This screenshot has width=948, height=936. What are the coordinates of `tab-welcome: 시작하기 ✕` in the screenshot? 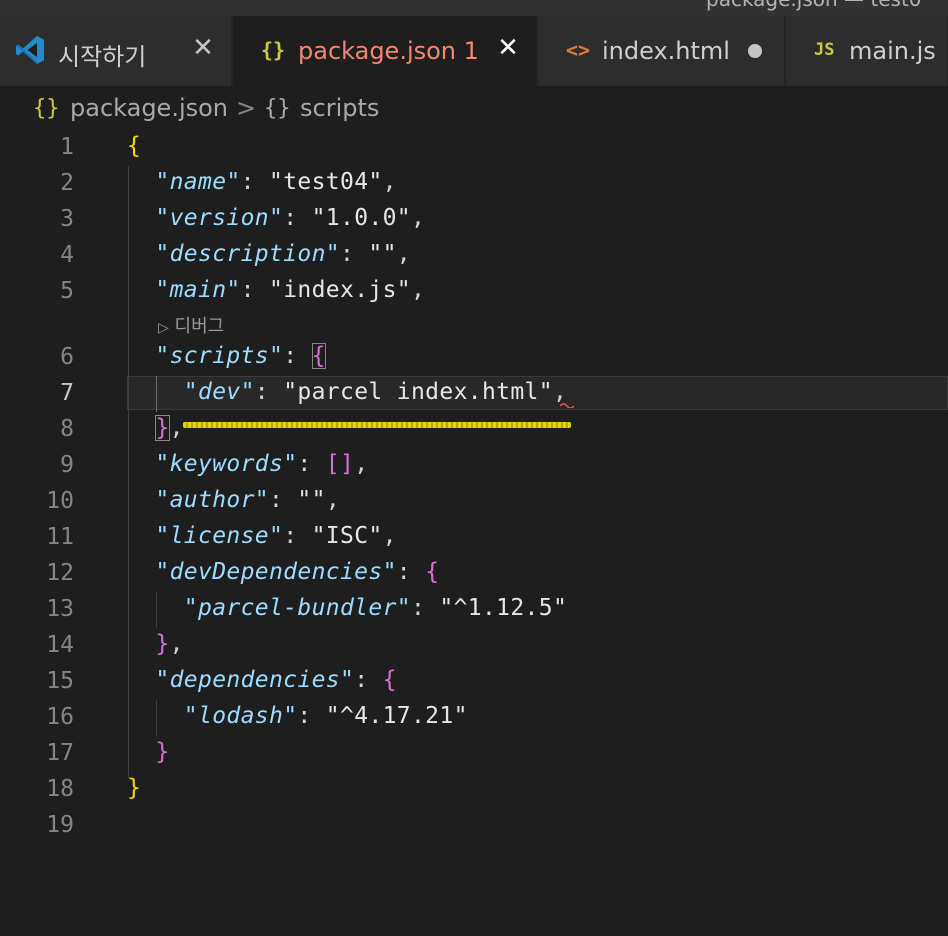 It's located at (116, 51).